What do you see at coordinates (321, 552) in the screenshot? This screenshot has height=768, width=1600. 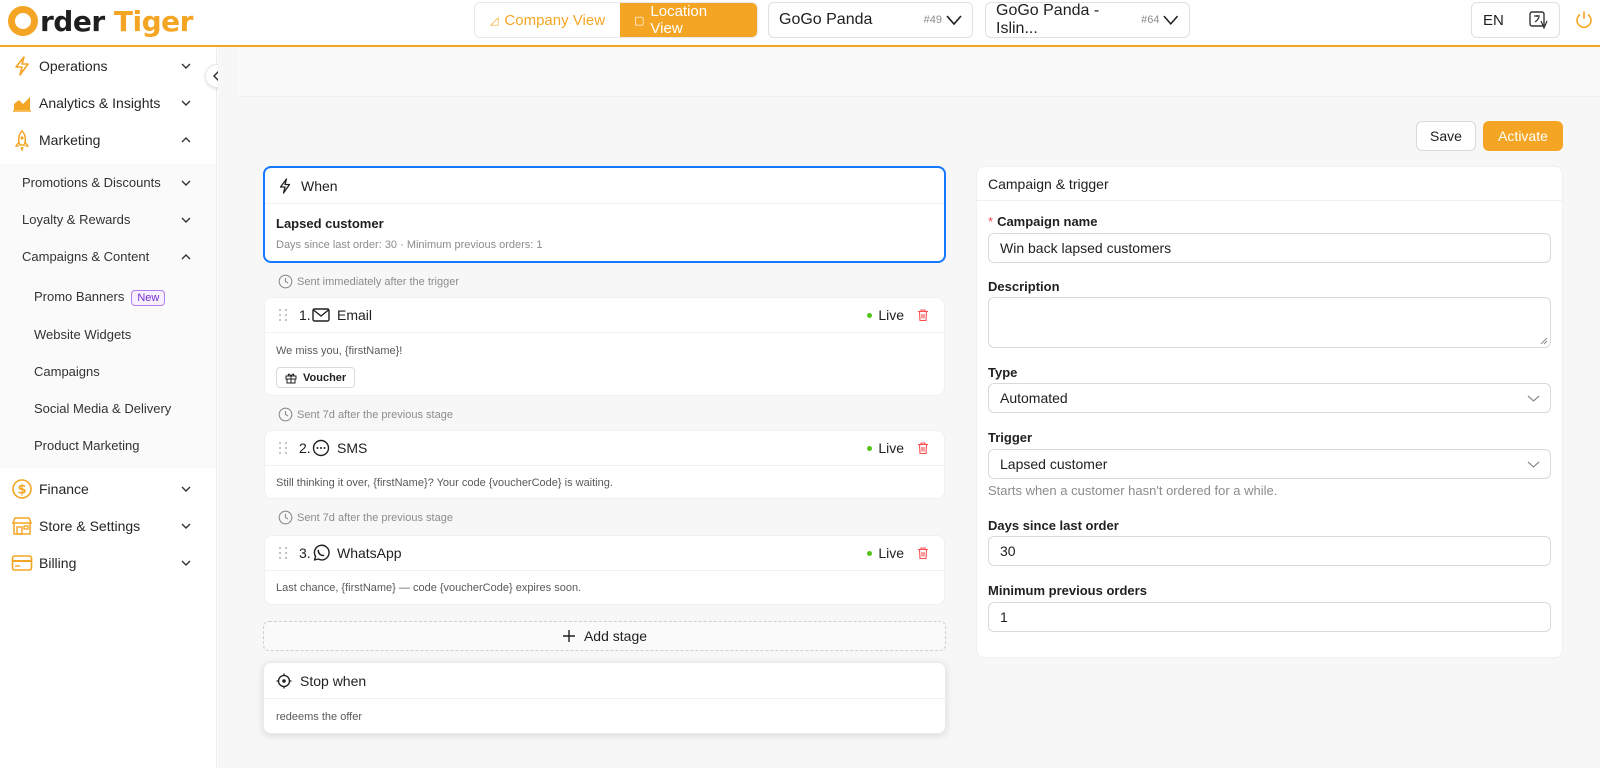 I see `whatsapp-icon` at bounding box center [321, 552].